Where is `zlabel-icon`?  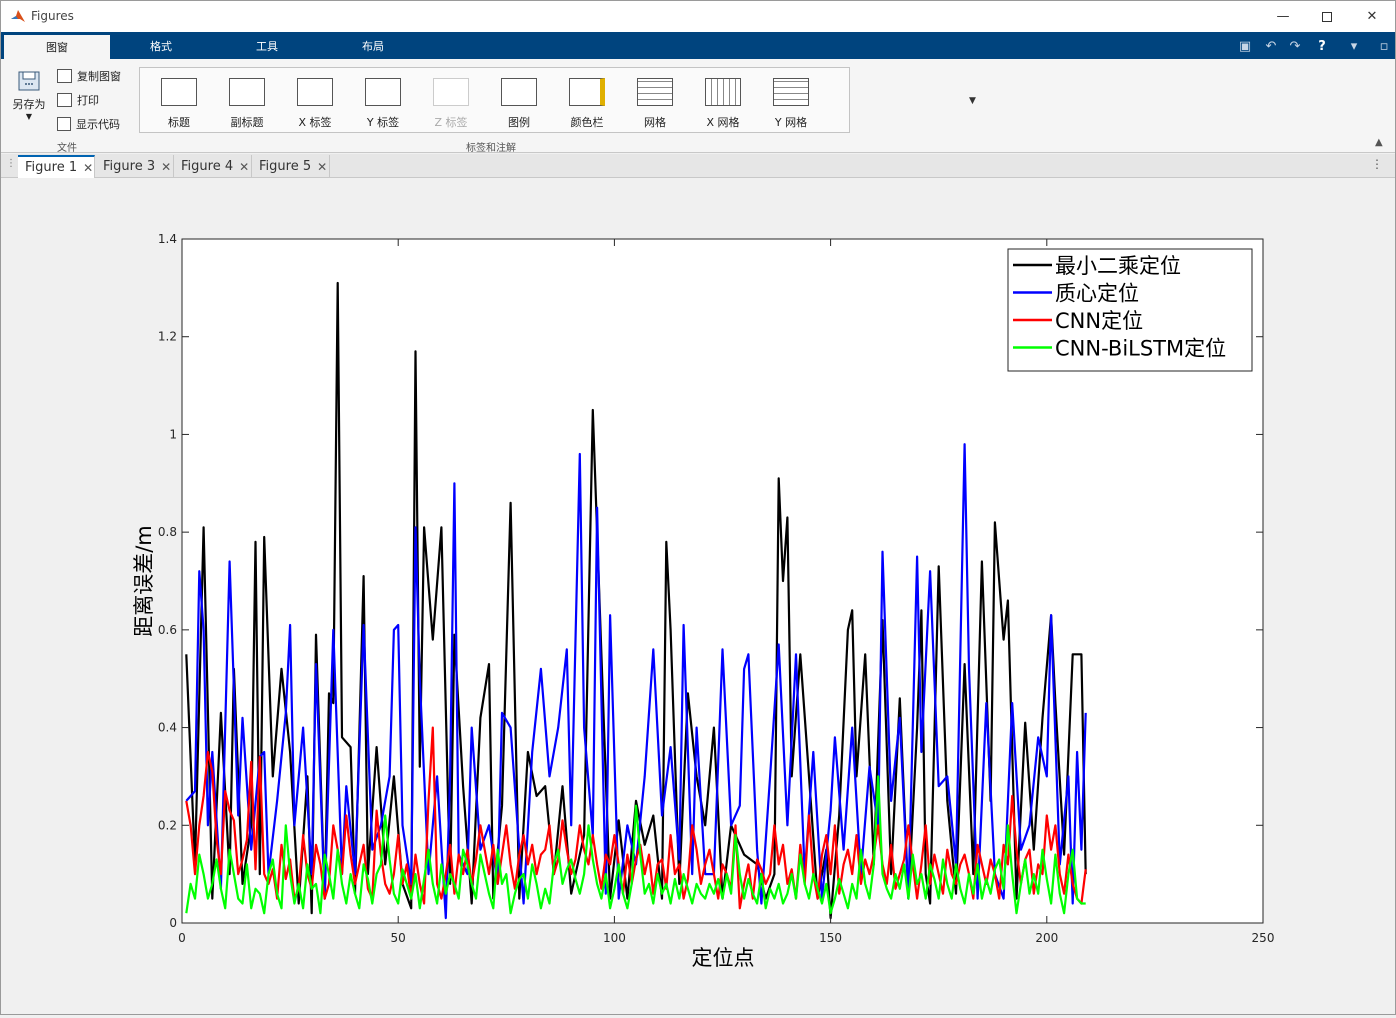
zlabel-icon is located at coordinates (451, 92).